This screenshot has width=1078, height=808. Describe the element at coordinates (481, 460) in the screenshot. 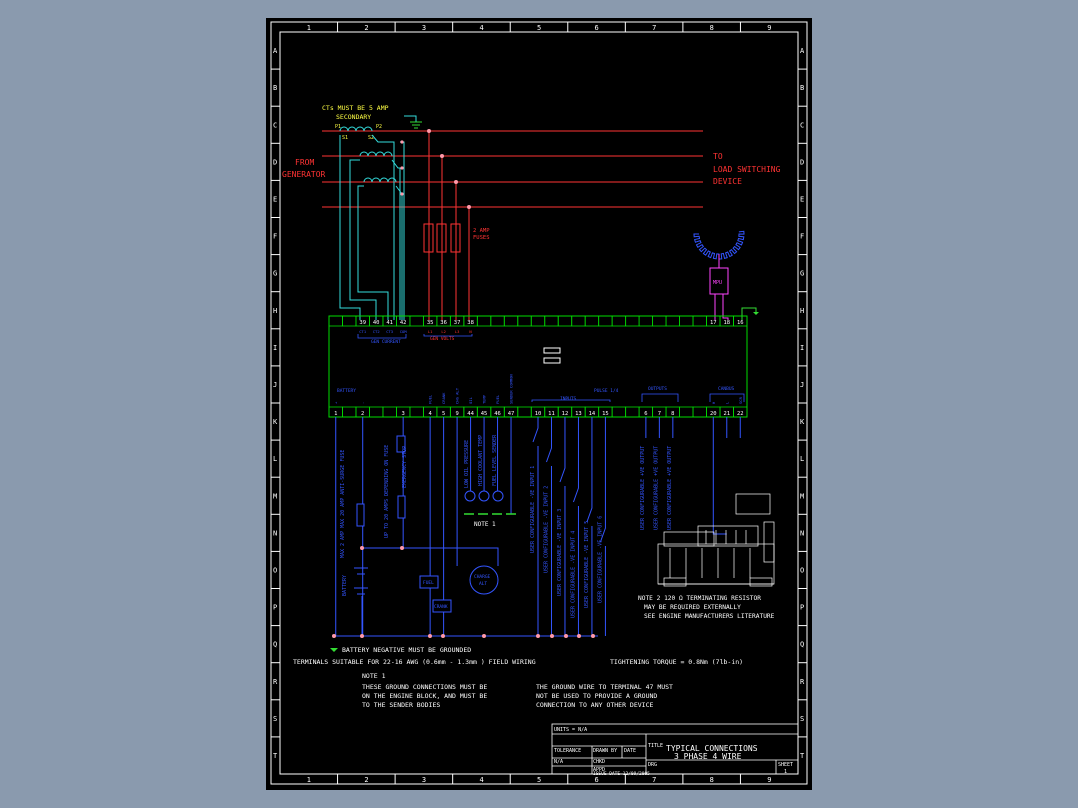

I see `vertical-label-temp: HIGH COOLANT TEMP` at that location.